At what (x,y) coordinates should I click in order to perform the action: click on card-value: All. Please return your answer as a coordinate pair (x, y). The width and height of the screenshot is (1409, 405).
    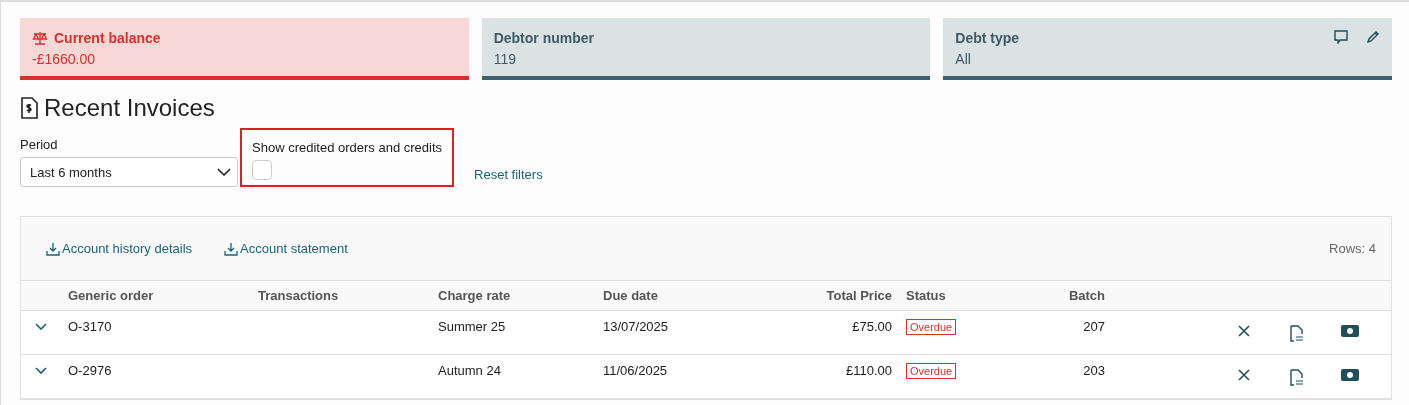
    Looking at the image, I should click on (963, 59).